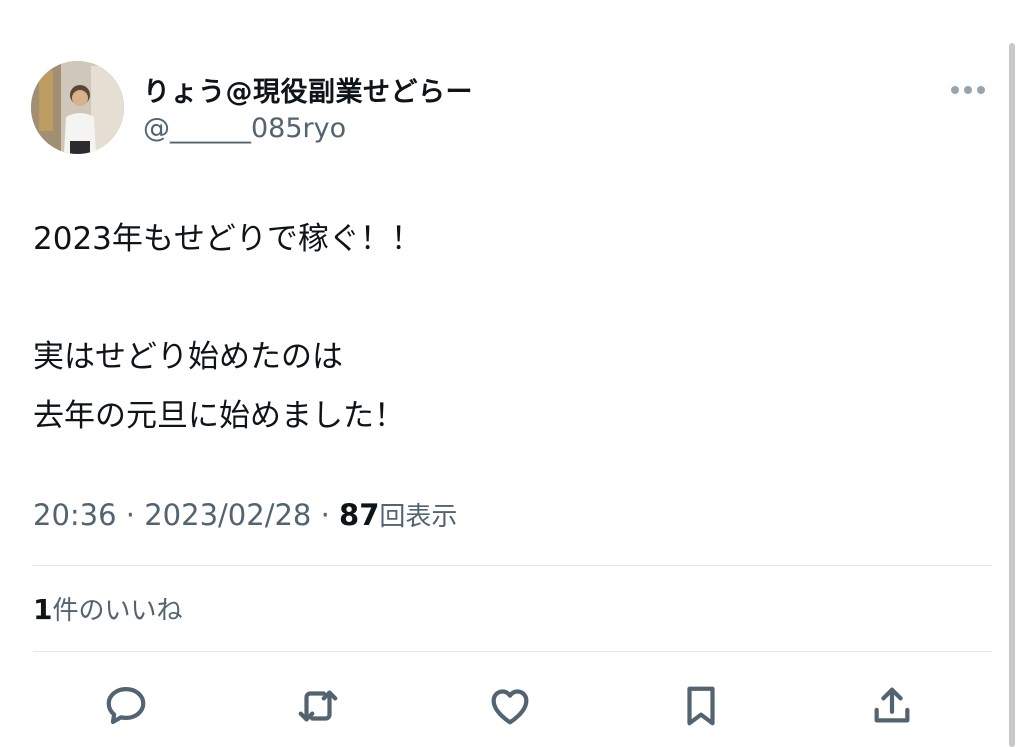 Image resolution: width=1024 pixels, height=747 pixels. I want to click on bookmark-icon, so click(701, 706).